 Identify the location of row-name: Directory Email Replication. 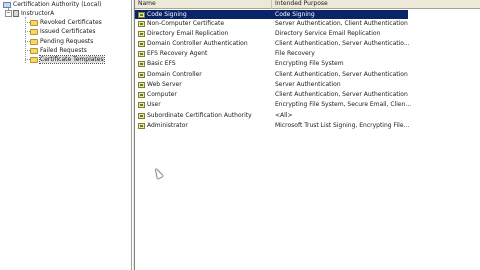
(188, 33).